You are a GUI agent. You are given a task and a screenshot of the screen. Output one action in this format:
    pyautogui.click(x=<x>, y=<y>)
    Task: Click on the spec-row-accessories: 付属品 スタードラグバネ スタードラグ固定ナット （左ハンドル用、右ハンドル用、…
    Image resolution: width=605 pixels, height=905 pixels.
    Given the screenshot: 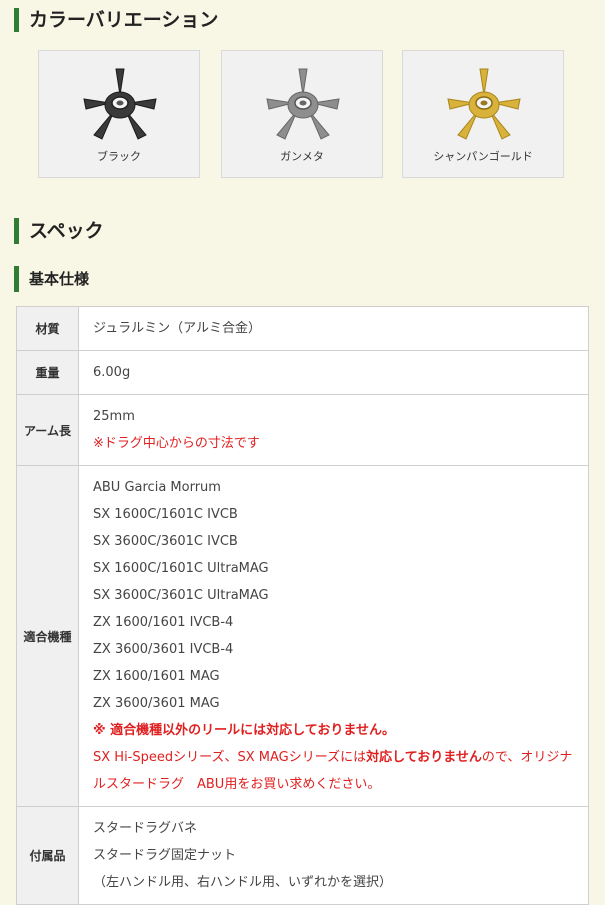 What is the action you would take?
    pyautogui.click(x=302, y=855)
    